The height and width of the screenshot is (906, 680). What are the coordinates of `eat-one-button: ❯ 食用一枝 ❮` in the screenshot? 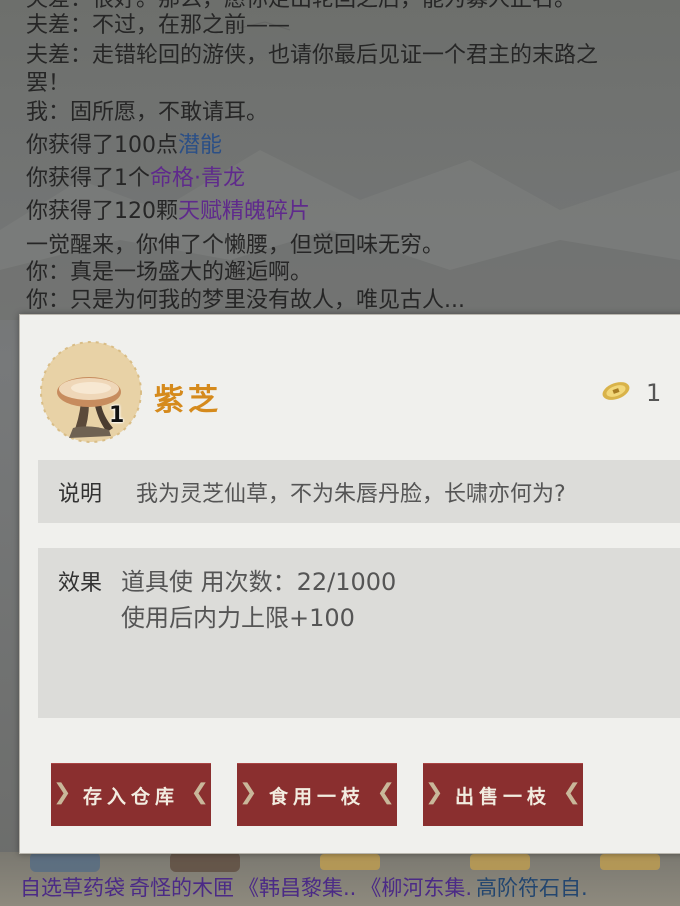 It's located at (317, 794).